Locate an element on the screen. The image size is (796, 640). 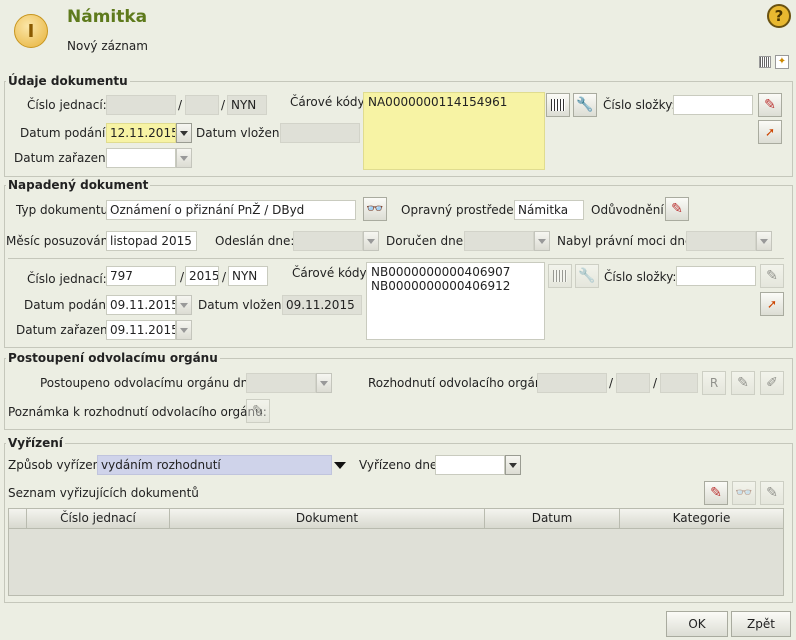
page-title: Námitka is located at coordinates (107, 17).